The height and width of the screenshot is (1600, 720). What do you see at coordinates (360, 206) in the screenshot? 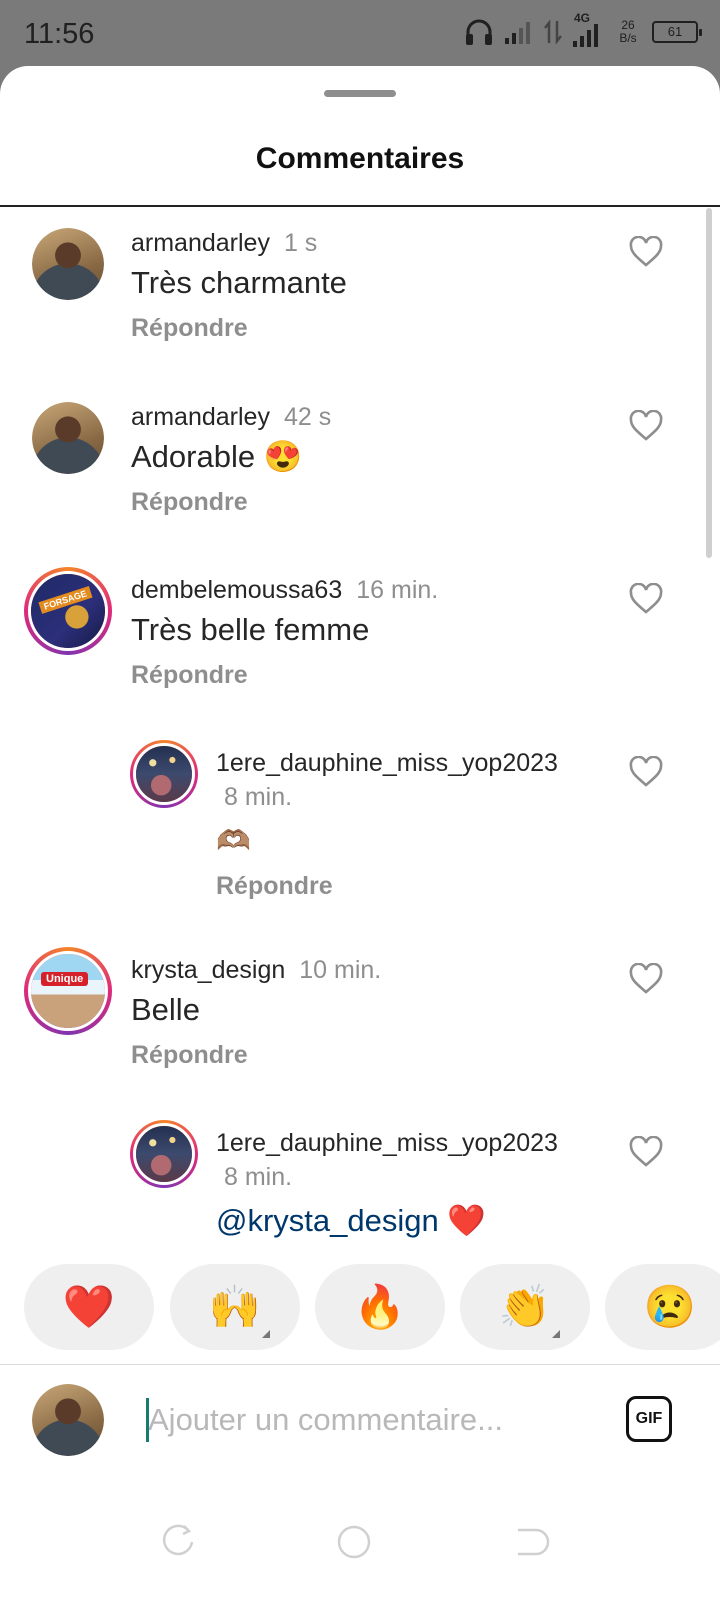
I see `title-divider` at bounding box center [360, 206].